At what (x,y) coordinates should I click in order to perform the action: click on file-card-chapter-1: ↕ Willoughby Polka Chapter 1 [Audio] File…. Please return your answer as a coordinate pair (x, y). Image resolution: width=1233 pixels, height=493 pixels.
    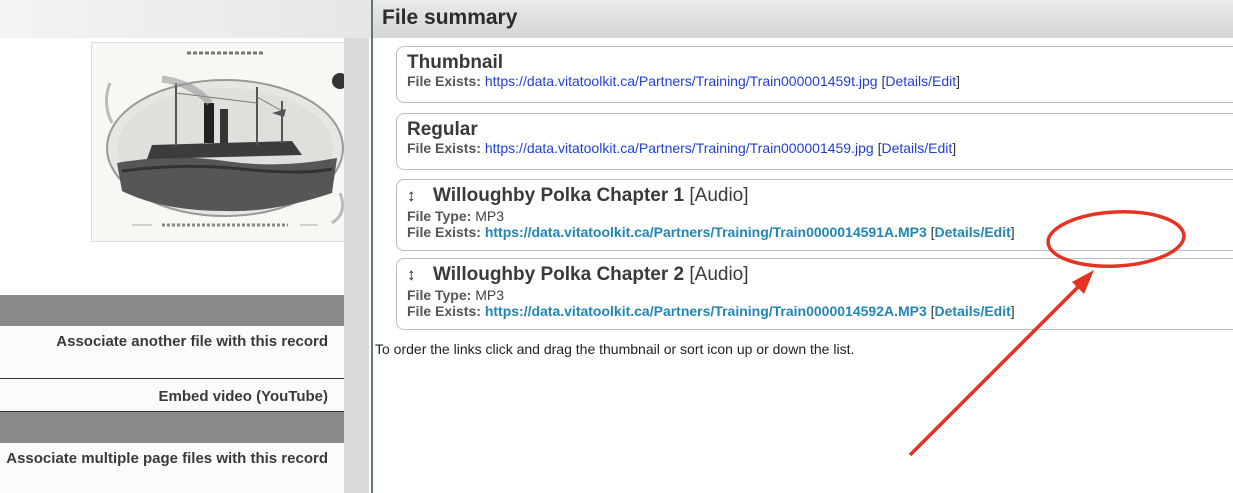
    Looking at the image, I should click on (814, 215).